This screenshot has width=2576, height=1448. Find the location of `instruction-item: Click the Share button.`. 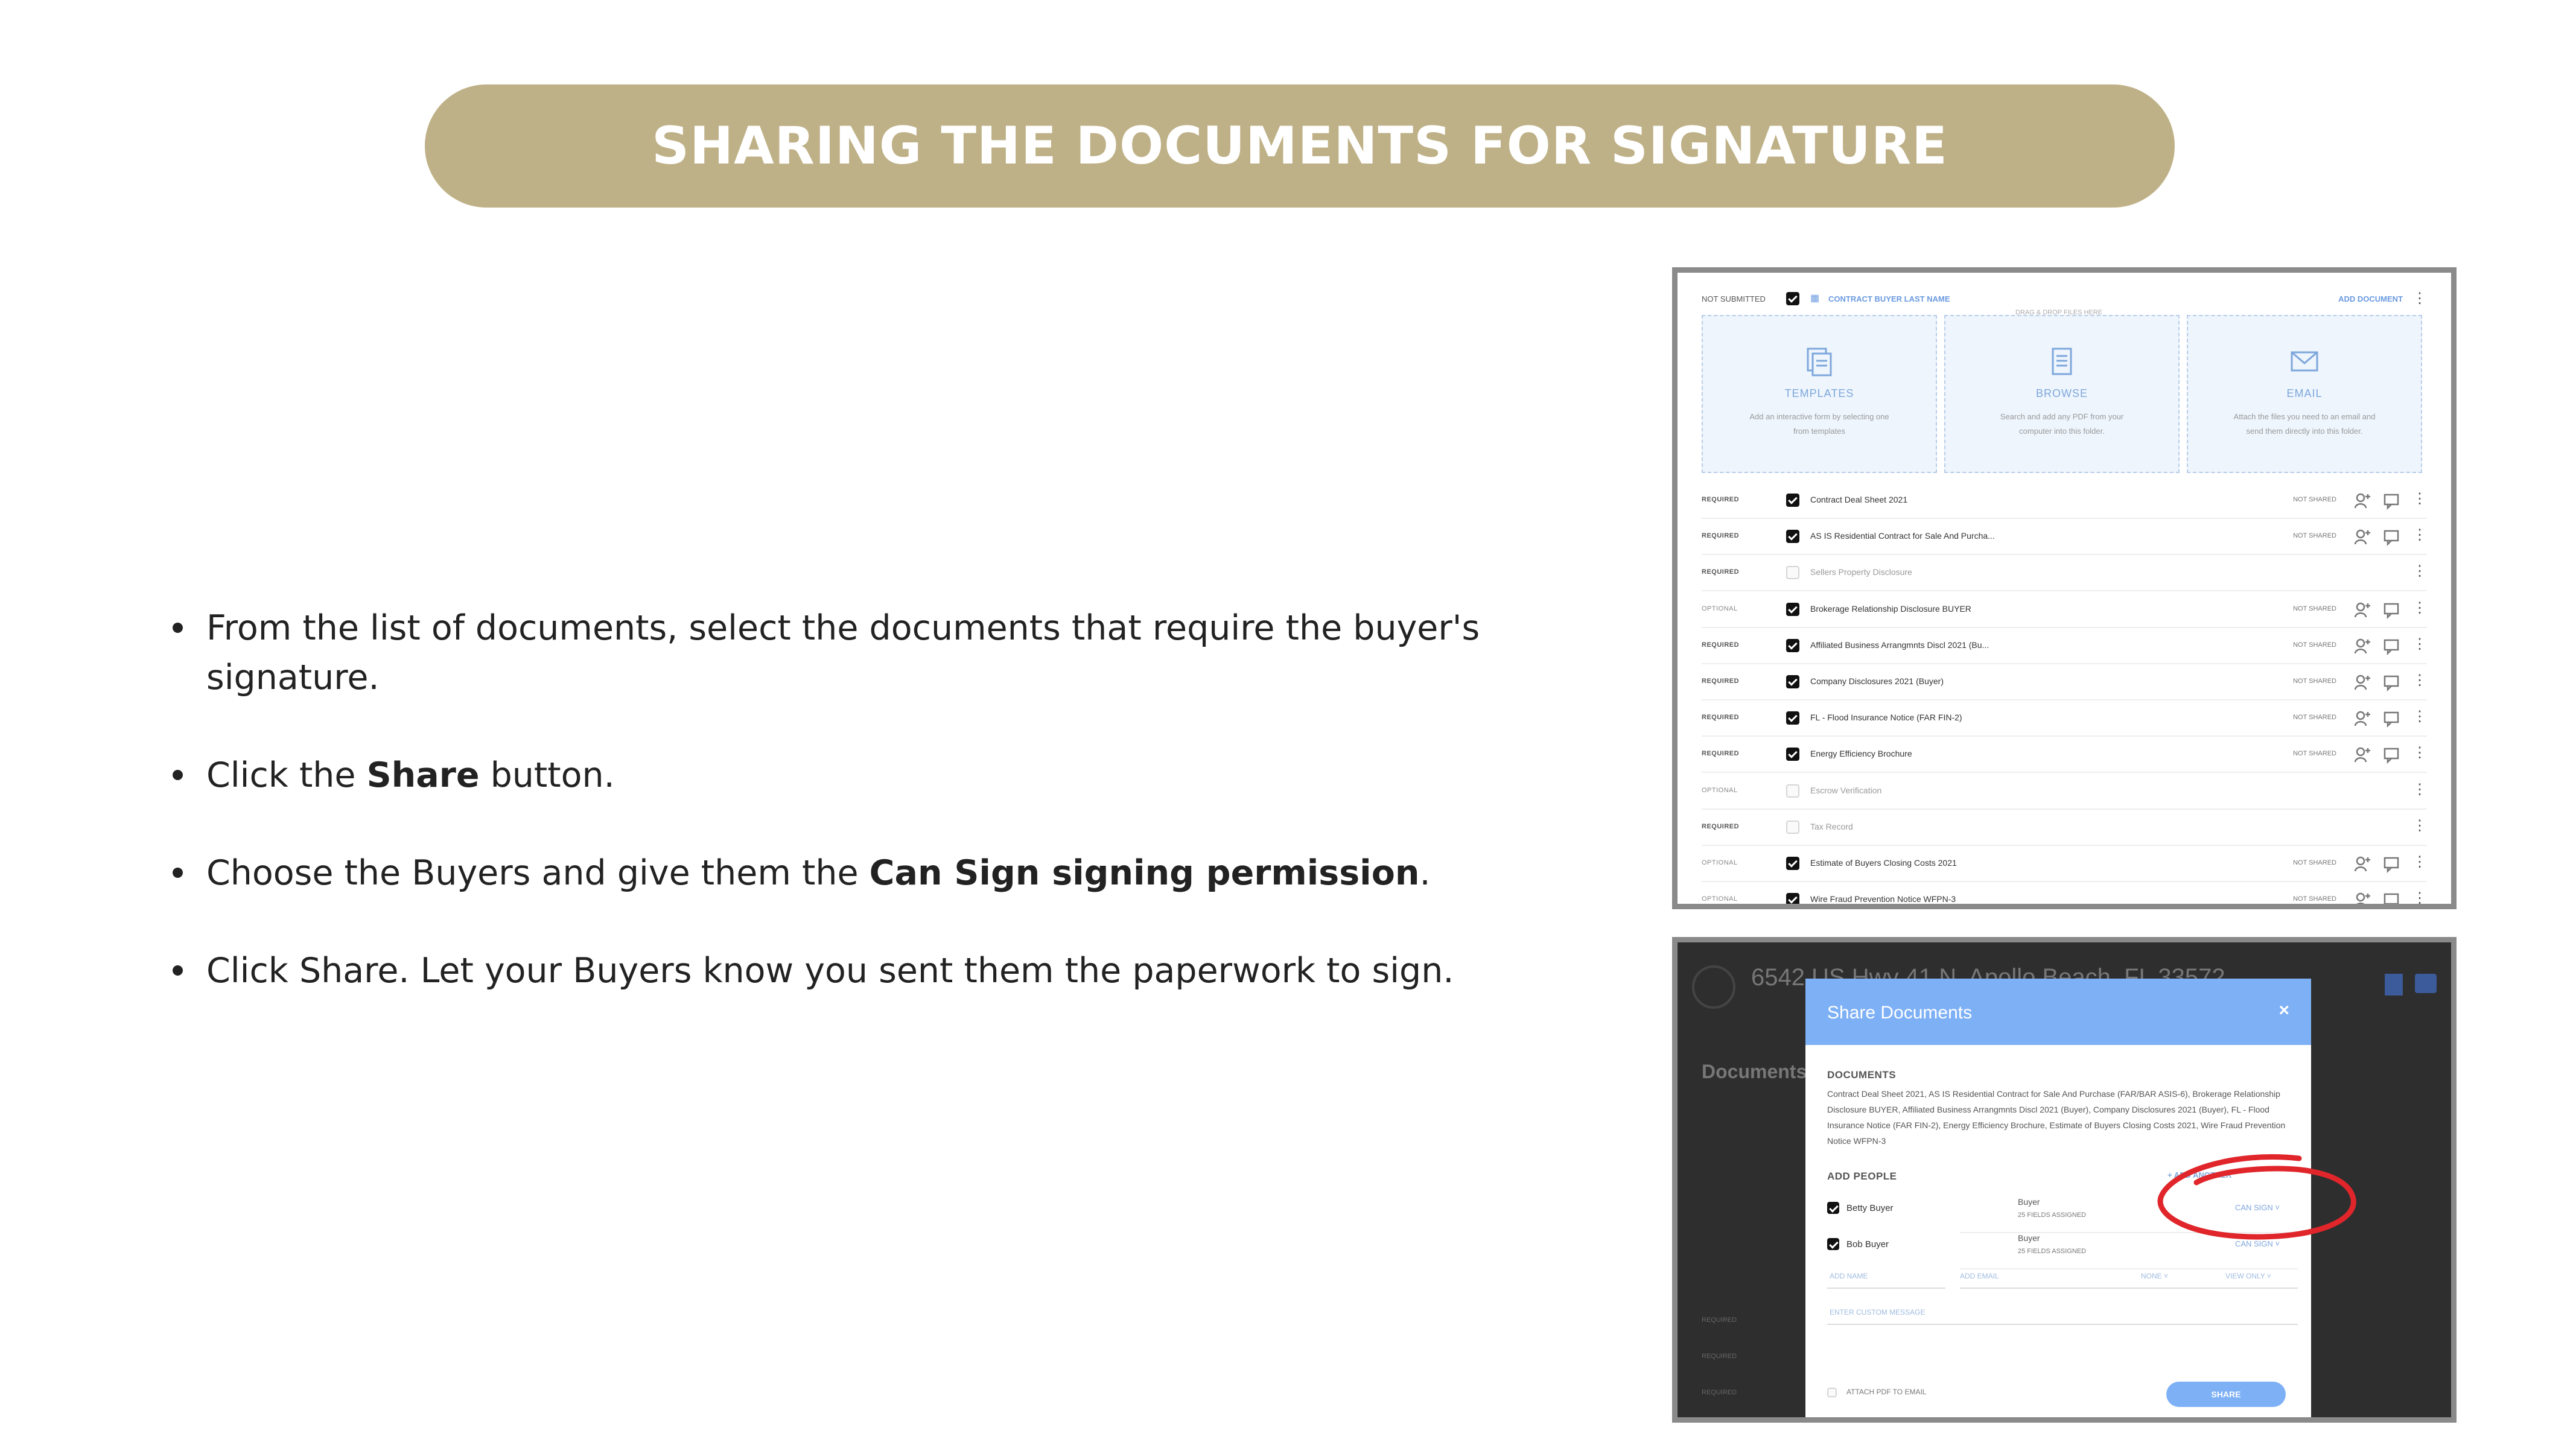

instruction-item: Click the Share button. is located at coordinates (833, 776).